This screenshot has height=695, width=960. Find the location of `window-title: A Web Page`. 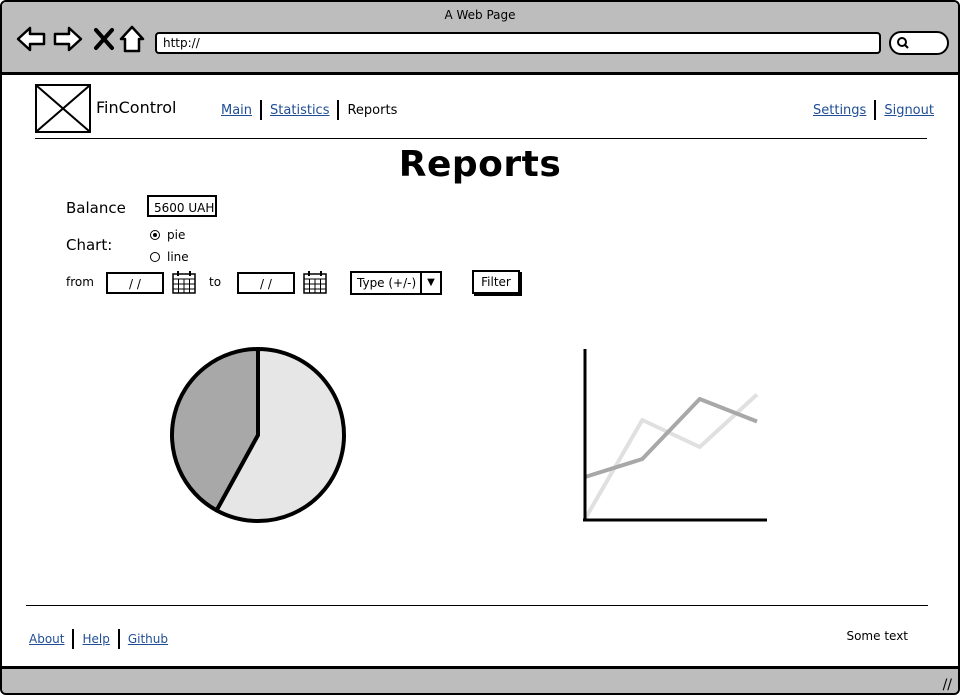

window-title: A Web Page is located at coordinates (480, 15).